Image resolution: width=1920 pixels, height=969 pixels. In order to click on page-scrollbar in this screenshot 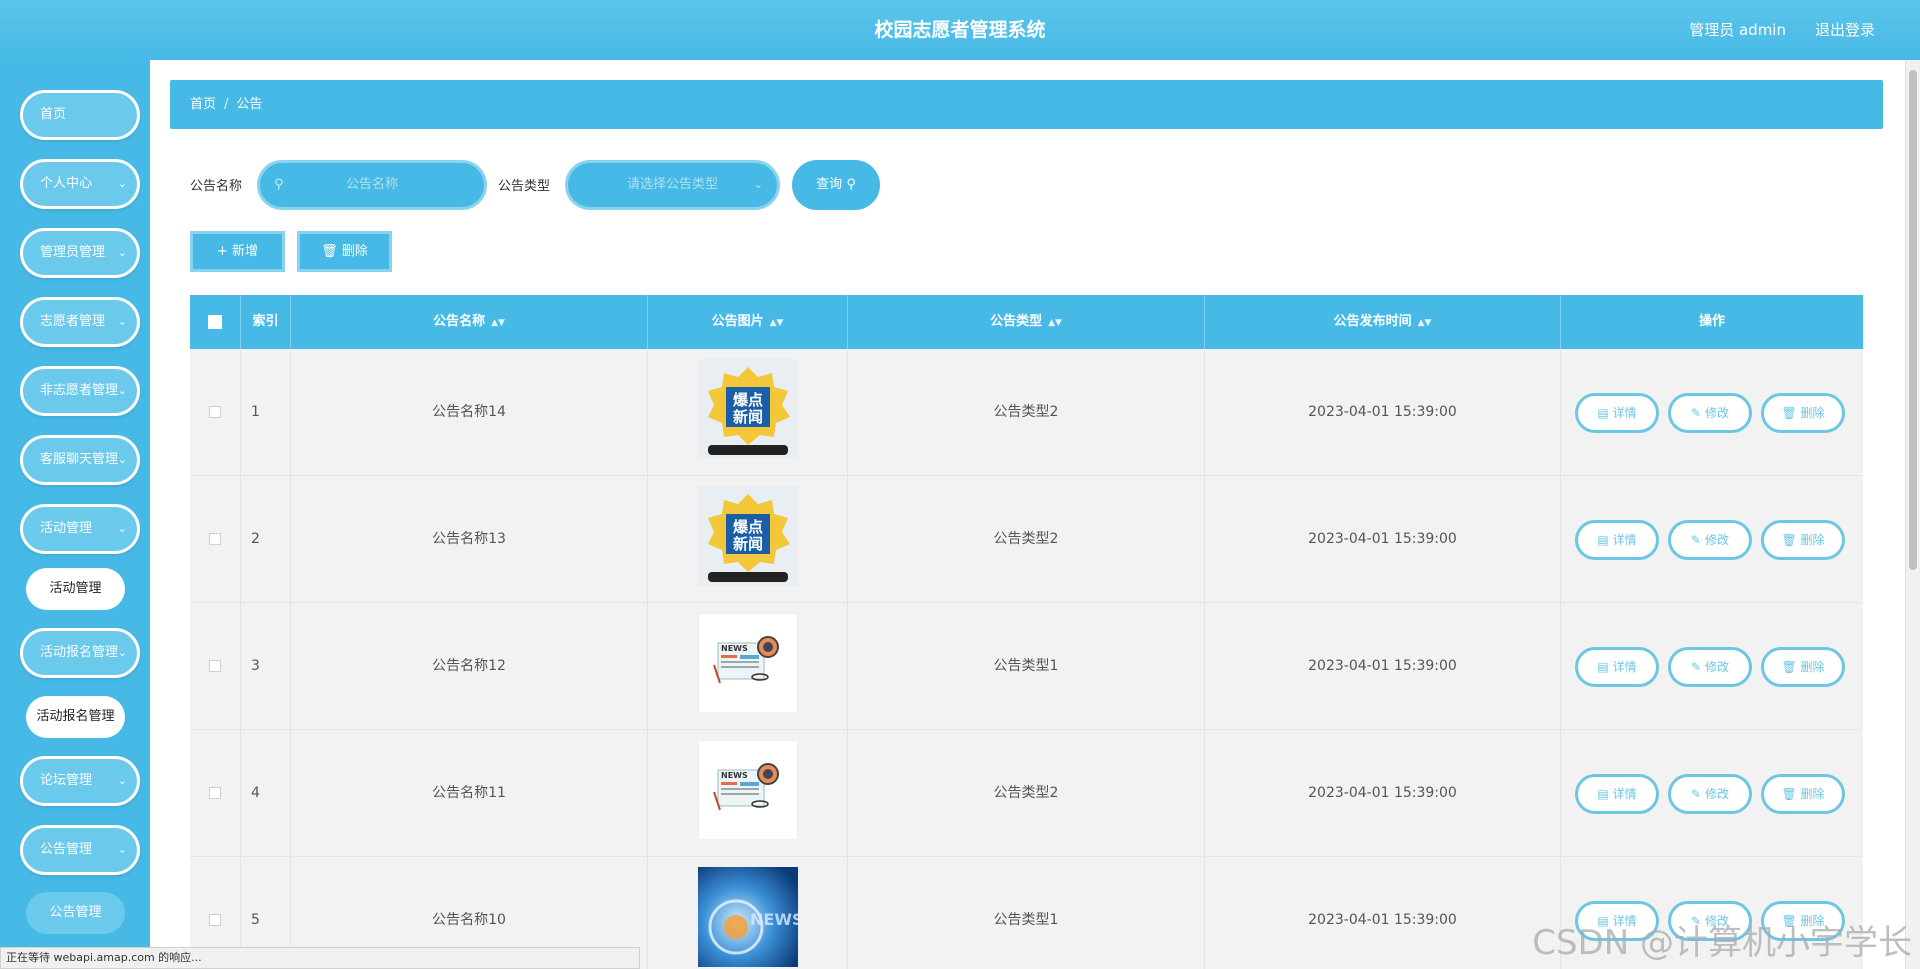, I will do `click(1912, 514)`.